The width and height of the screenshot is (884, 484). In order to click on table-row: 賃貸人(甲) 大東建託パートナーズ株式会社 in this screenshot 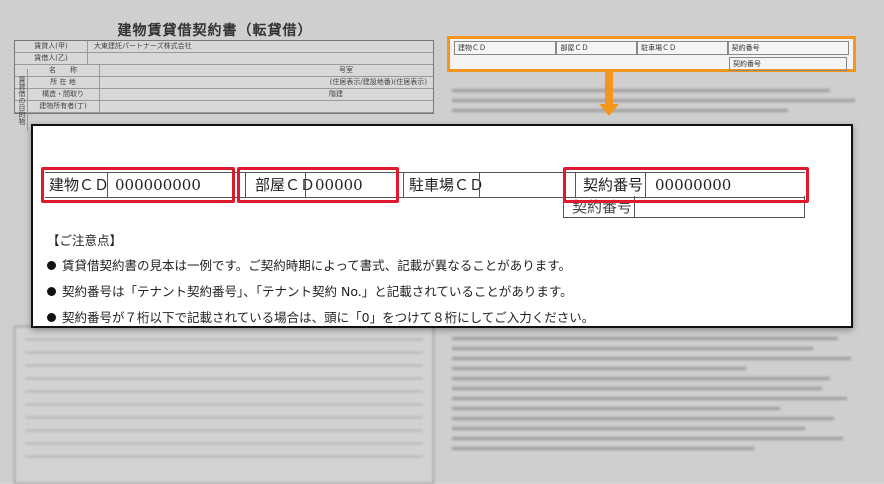, I will do `click(224, 47)`.